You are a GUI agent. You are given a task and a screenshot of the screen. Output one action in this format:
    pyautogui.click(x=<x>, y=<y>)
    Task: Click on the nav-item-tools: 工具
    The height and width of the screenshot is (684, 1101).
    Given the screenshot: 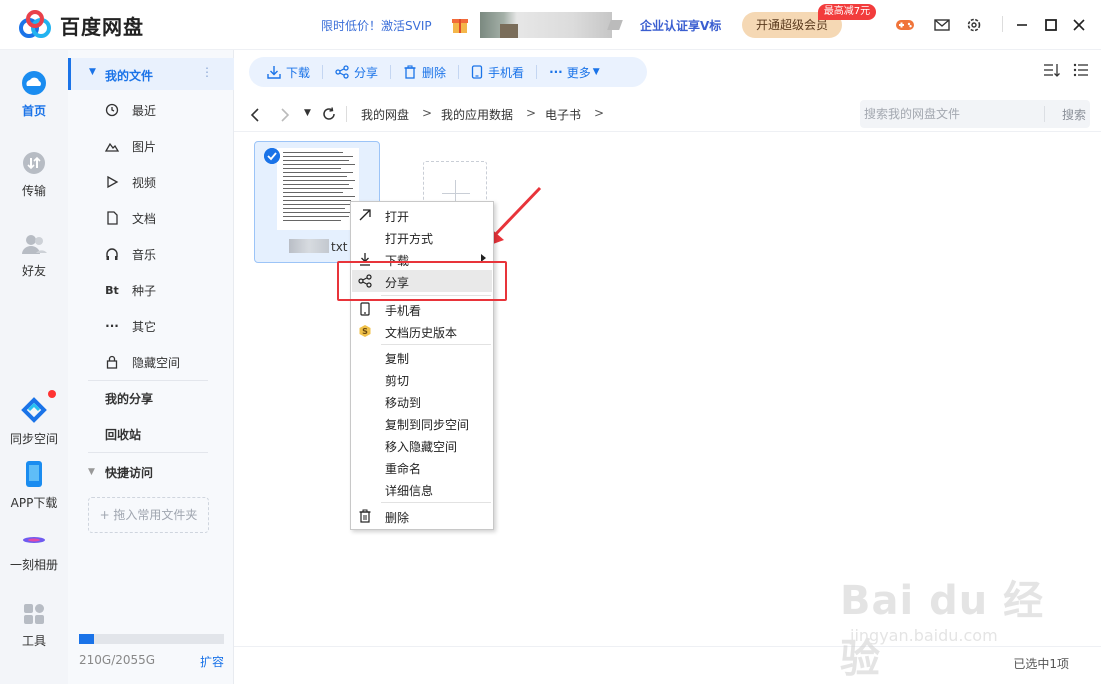 What is the action you would take?
    pyautogui.click(x=34, y=625)
    